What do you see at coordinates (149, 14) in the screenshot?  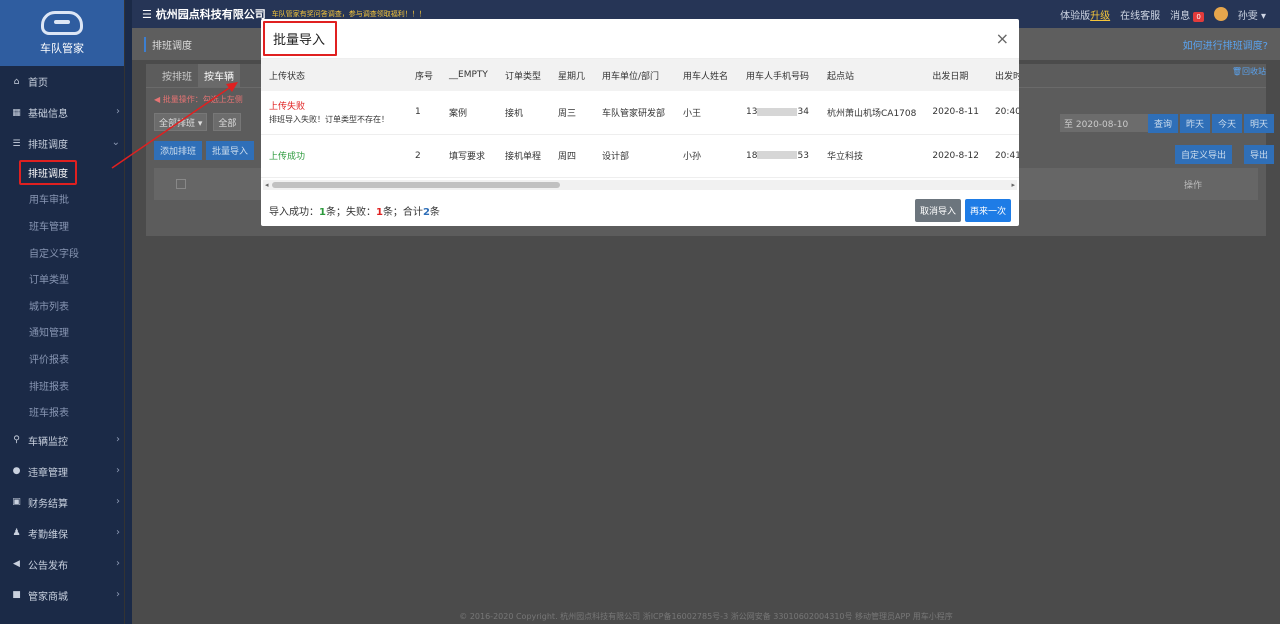 I see `menu-toggle-icon: ☰` at bounding box center [149, 14].